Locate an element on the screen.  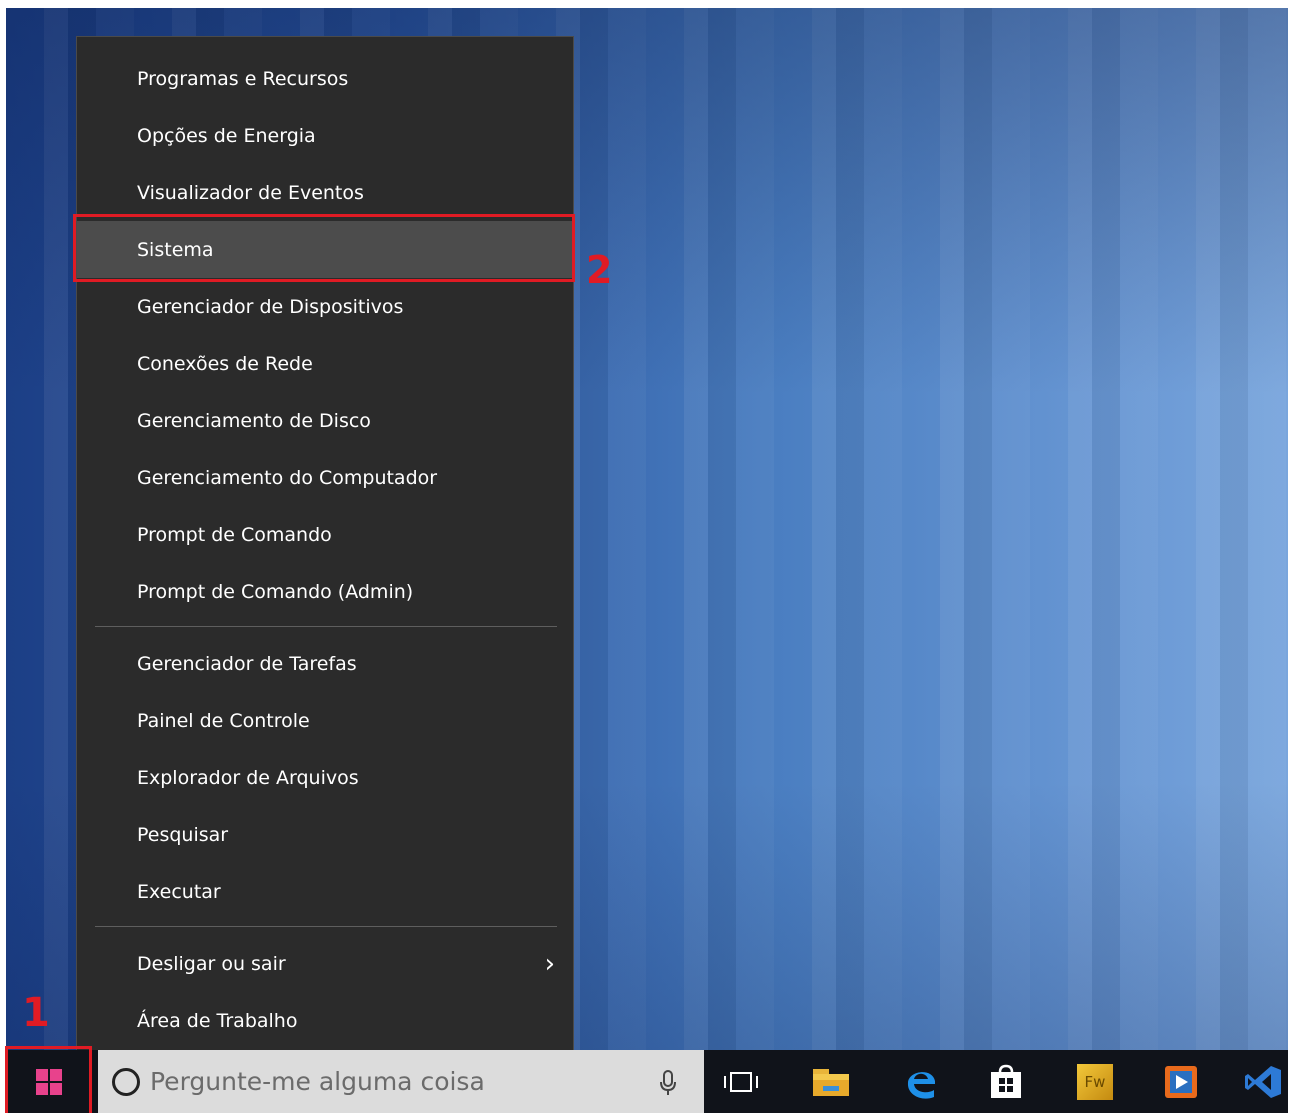
annotation-highlight-sistema is located at coordinates (324, 248).